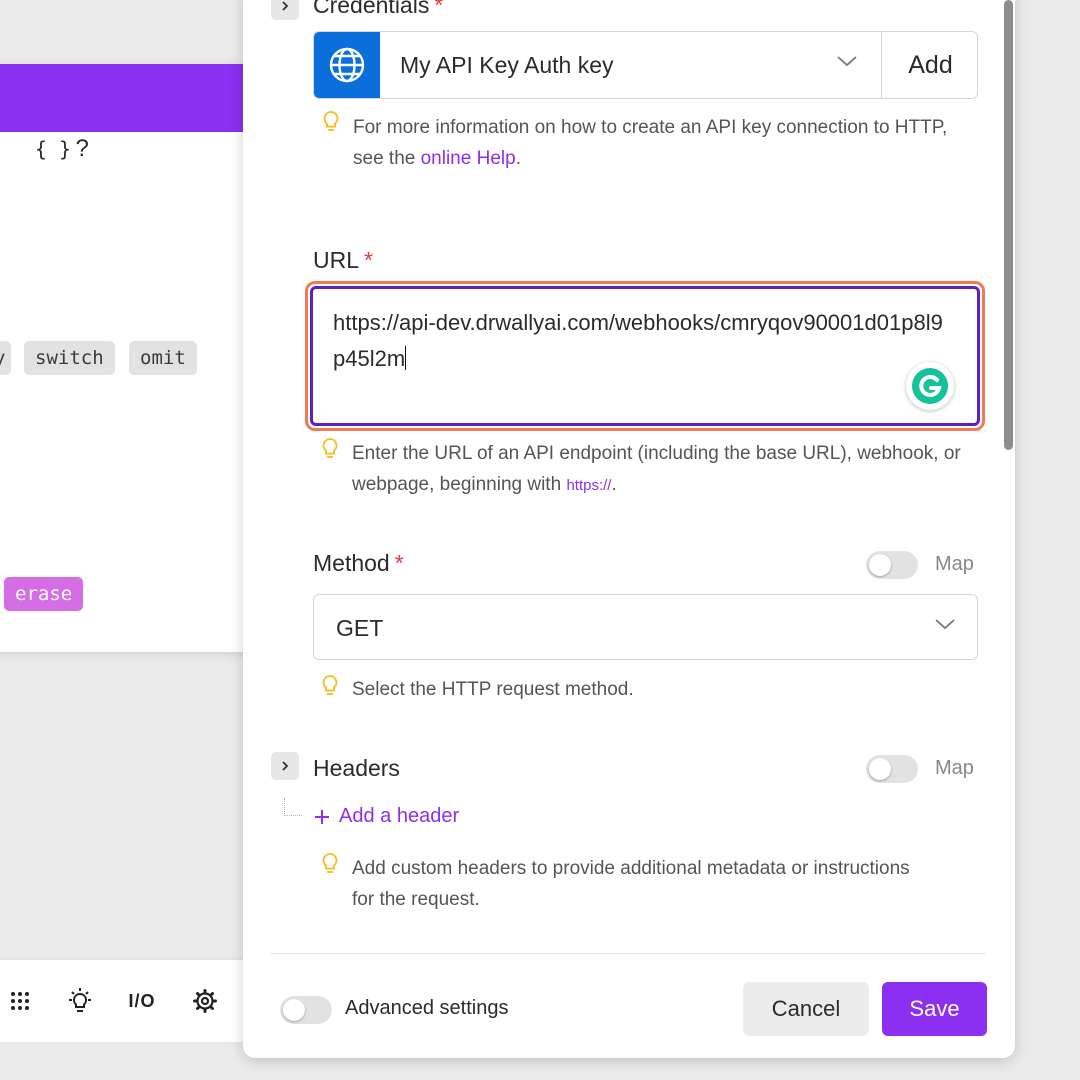 The image size is (1080, 1080). What do you see at coordinates (293, 807) in the screenshot?
I see `tree-connector` at bounding box center [293, 807].